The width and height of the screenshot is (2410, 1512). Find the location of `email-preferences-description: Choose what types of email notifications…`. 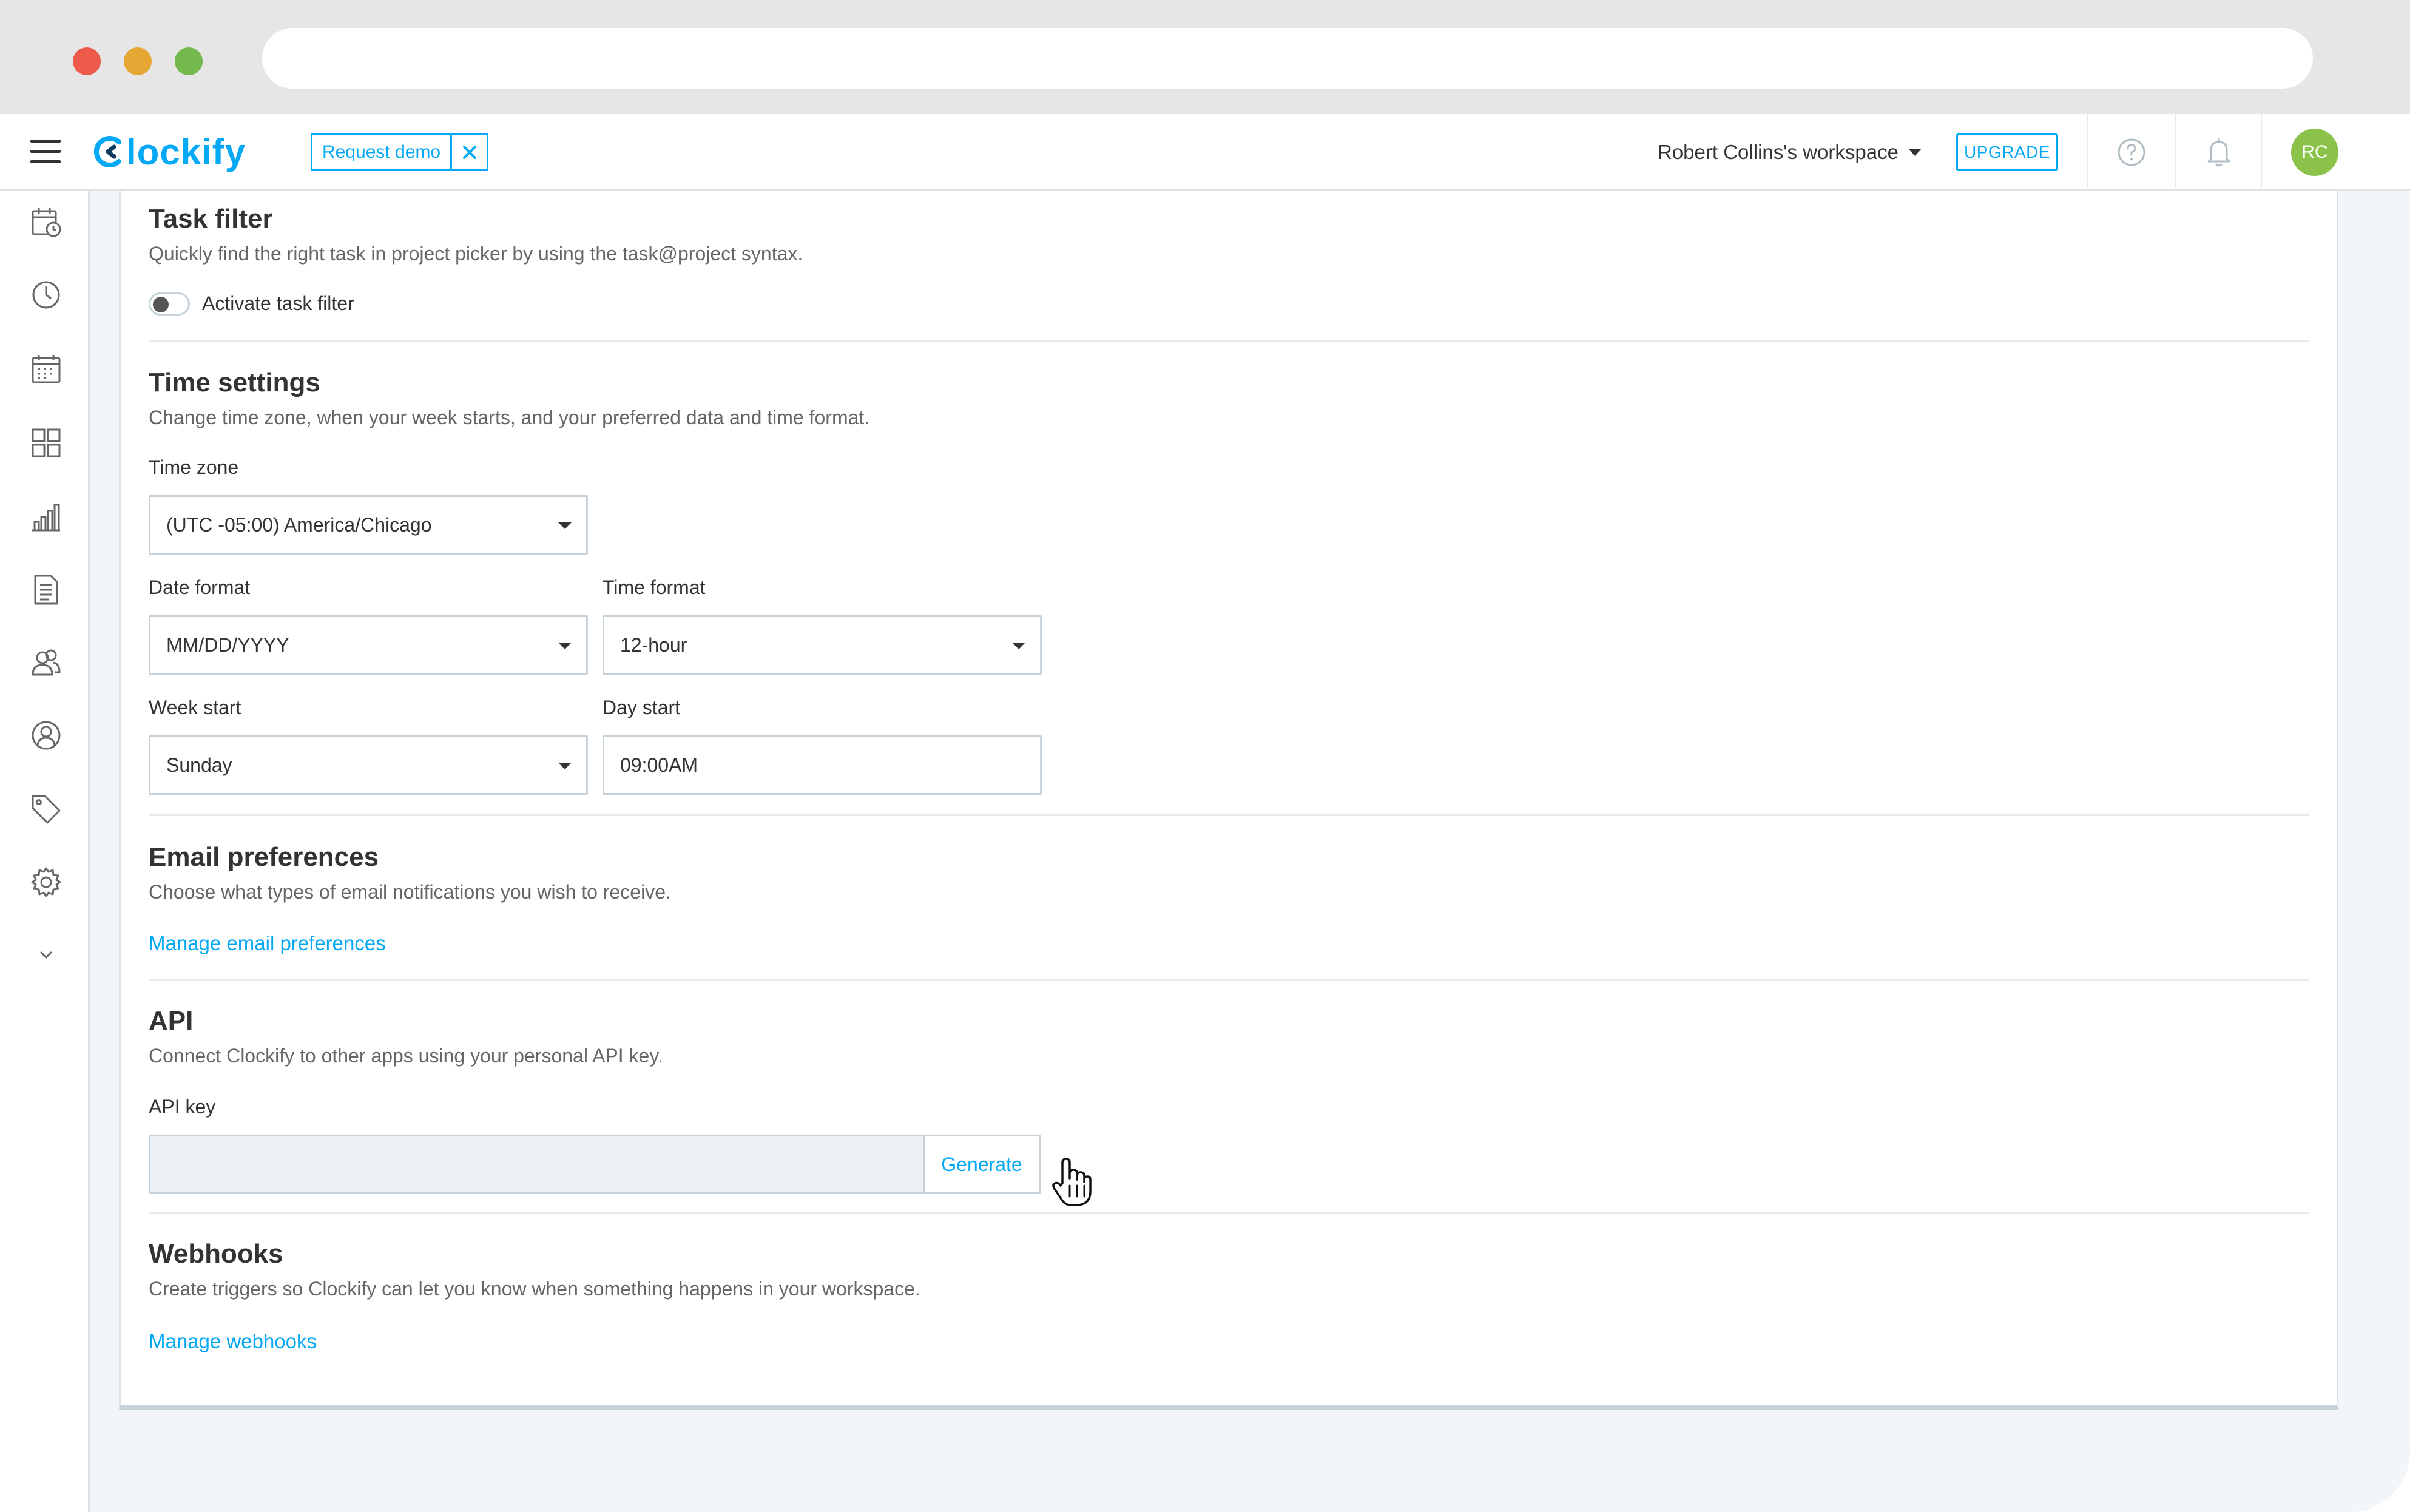

email-preferences-description: Choose what types of email notifications… is located at coordinates (410, 892).